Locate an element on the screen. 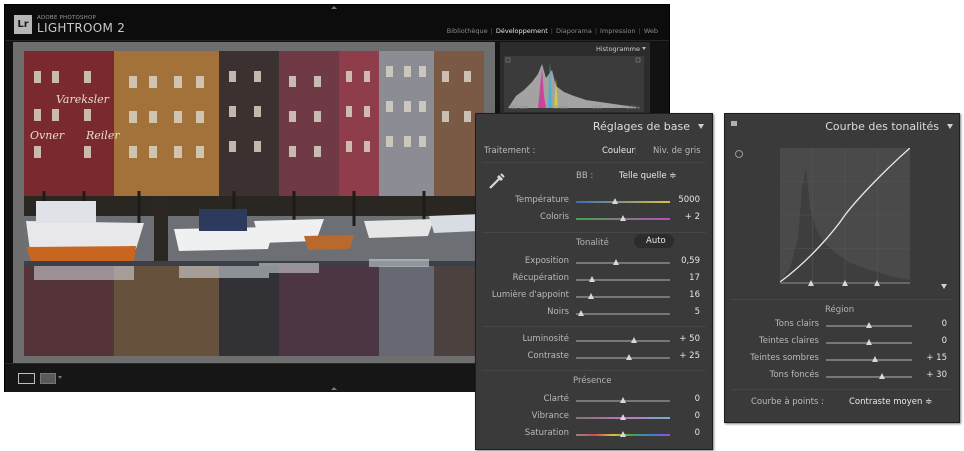 The image size is (964, 451). exif-aperture: f/16 is located at coordinates (597, 108).